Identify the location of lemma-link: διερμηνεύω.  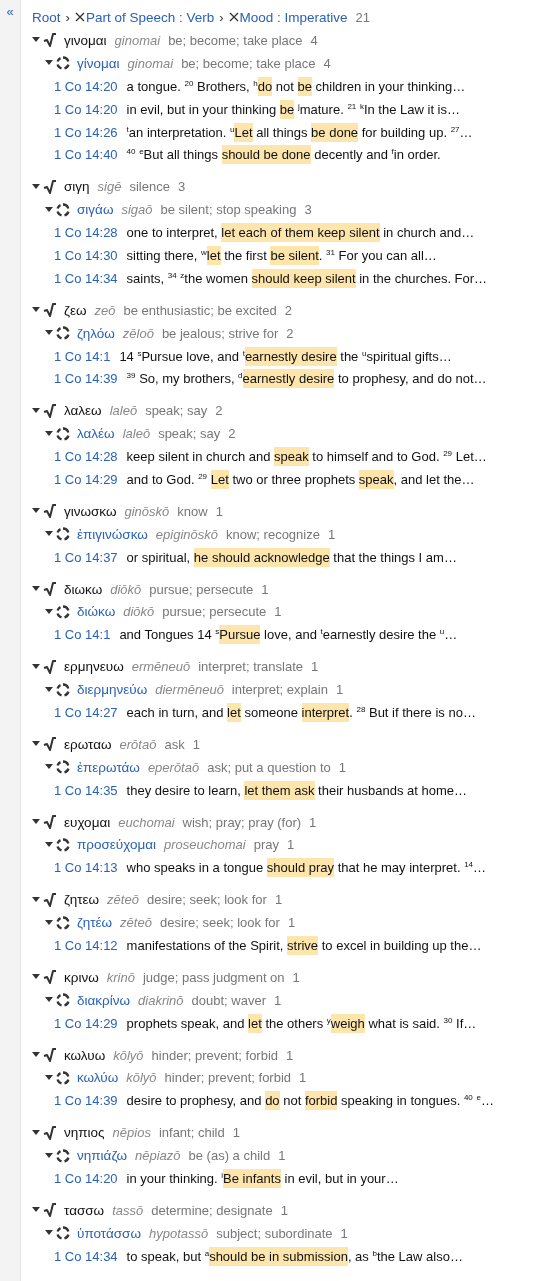
(112, 690).